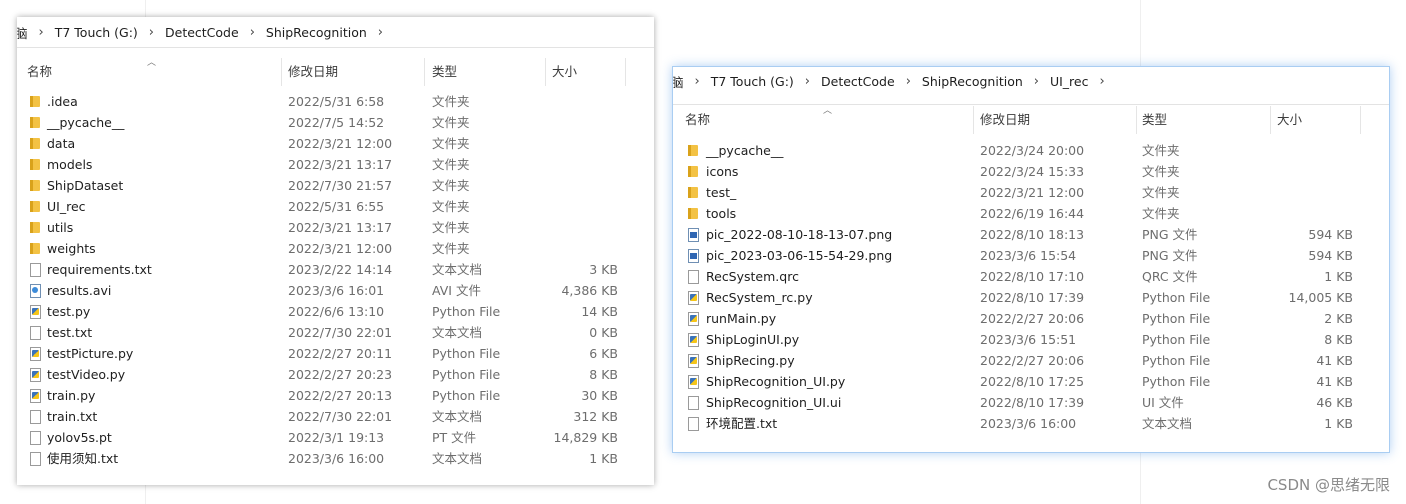 This screenshot has width=1406, height=504. What do you see at coordinates (70, 332) in the screenshot?
I see `file-name: test.txt` at bounding box center [70, 332].